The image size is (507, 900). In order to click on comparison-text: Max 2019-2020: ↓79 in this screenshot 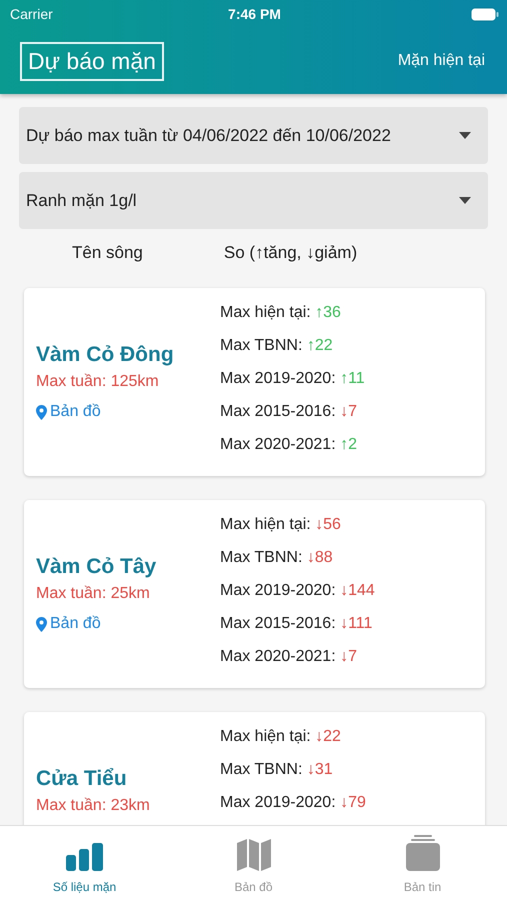, I will do `click(293, 803)`.